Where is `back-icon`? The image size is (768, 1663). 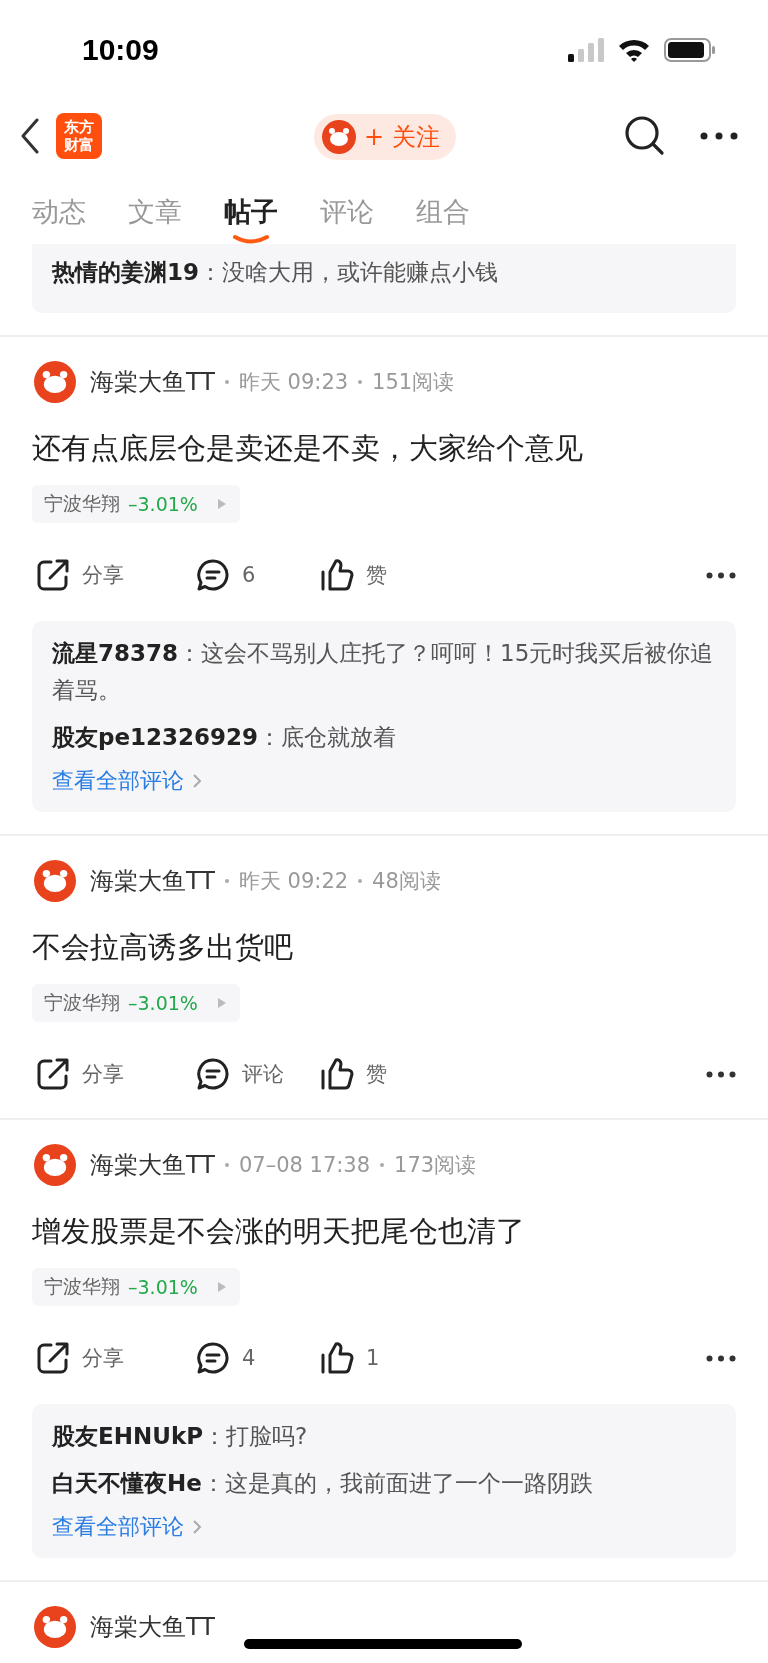
back-icon is located at coordinates (30, 136).